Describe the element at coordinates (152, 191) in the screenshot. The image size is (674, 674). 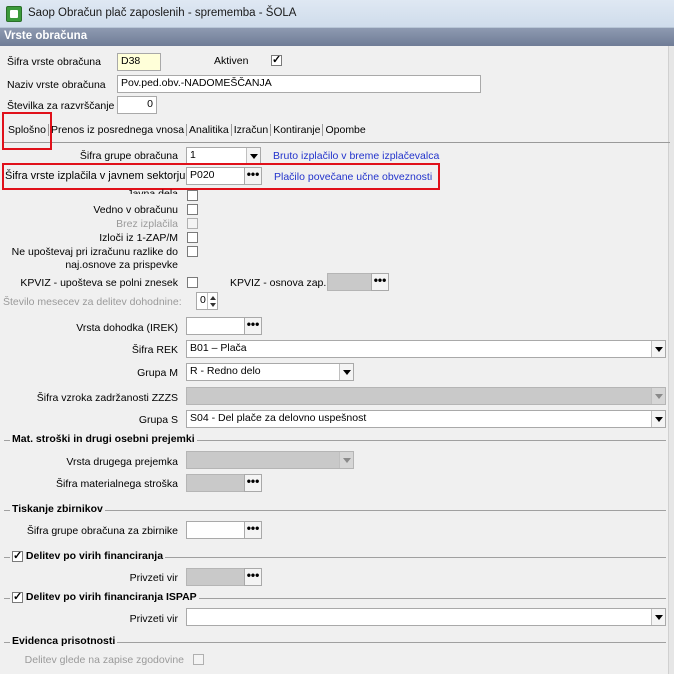
I see `partial-label: Javna dela` at that location.